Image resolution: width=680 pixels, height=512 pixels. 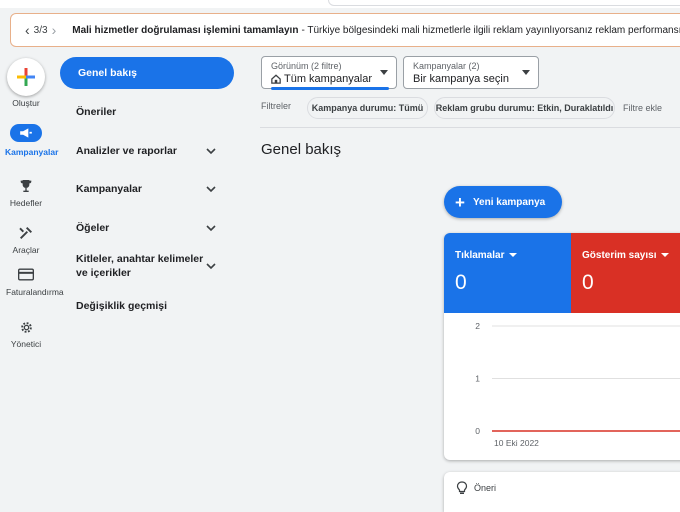 What do you see at coordinates (35, 292) in the screenshot?
I see `billing-label: Faturalandırma` at bounding box center [35, 292].